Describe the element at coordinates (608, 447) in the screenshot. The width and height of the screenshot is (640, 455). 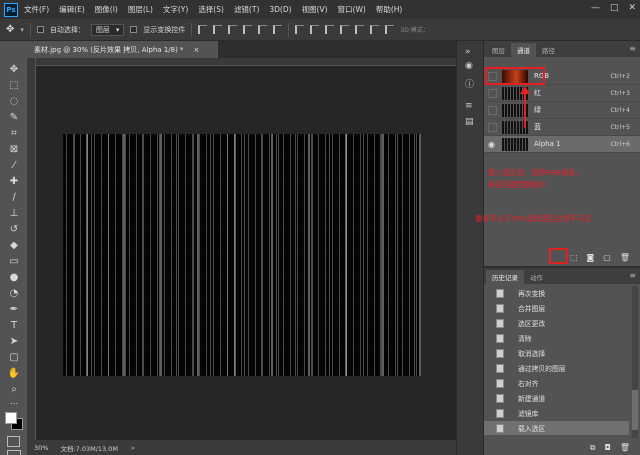
I see `snapshot-camera-icon: ◘` at that location.